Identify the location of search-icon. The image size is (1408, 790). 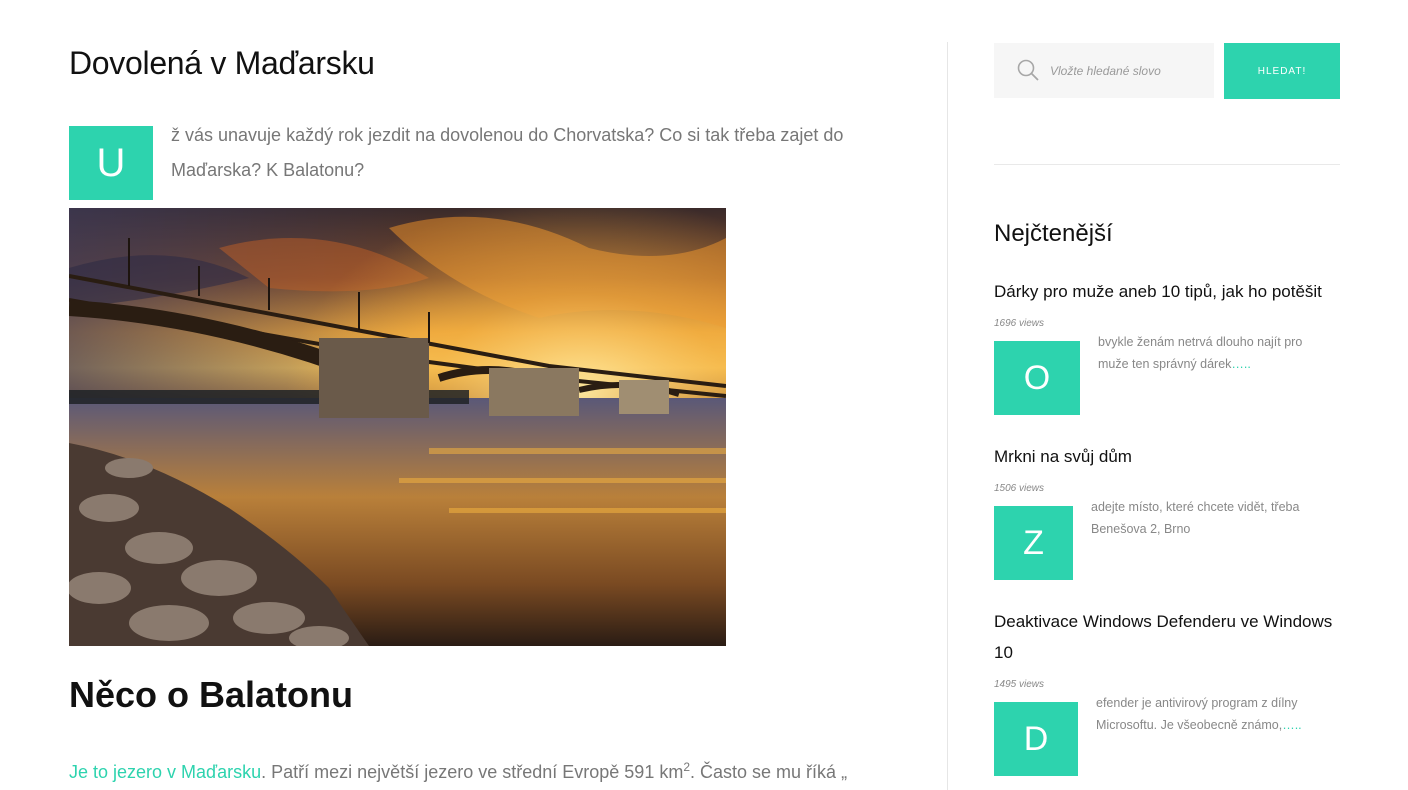
(1028, 70).